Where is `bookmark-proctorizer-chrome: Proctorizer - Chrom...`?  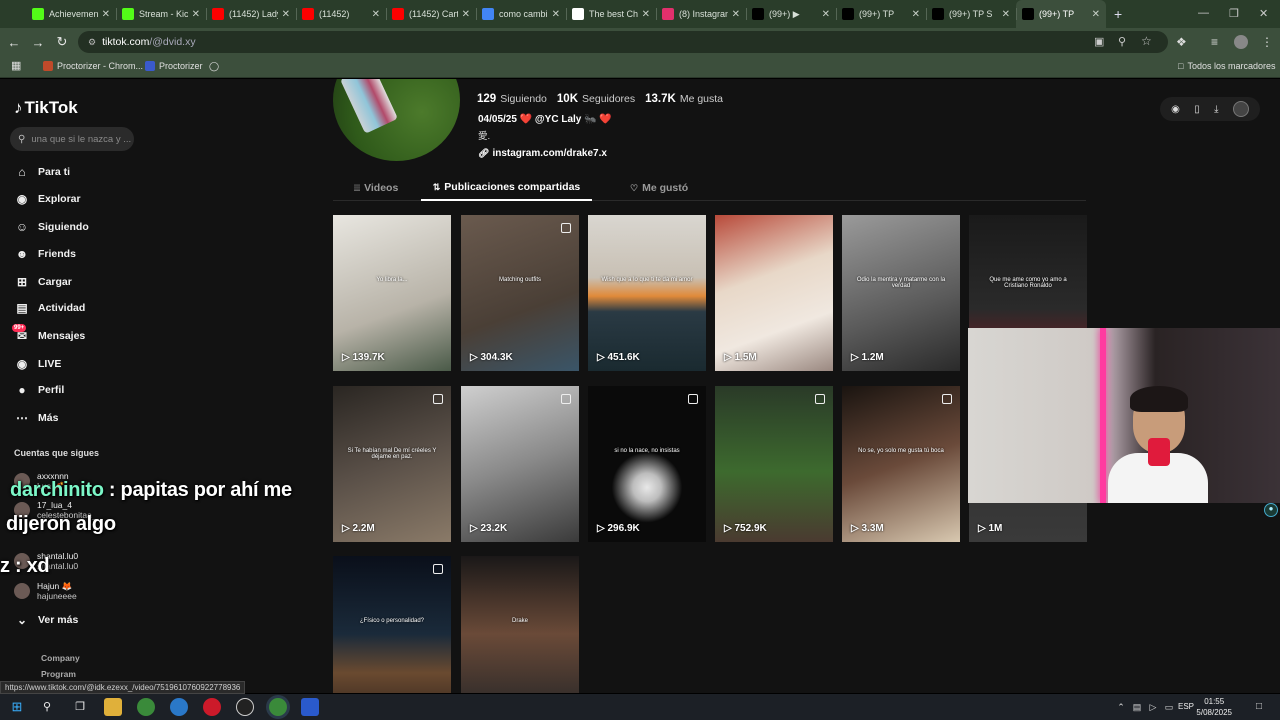
bookmark-proctorizer-chrome: Proctorizer - Chrom... is located at coordinates (93, 66).